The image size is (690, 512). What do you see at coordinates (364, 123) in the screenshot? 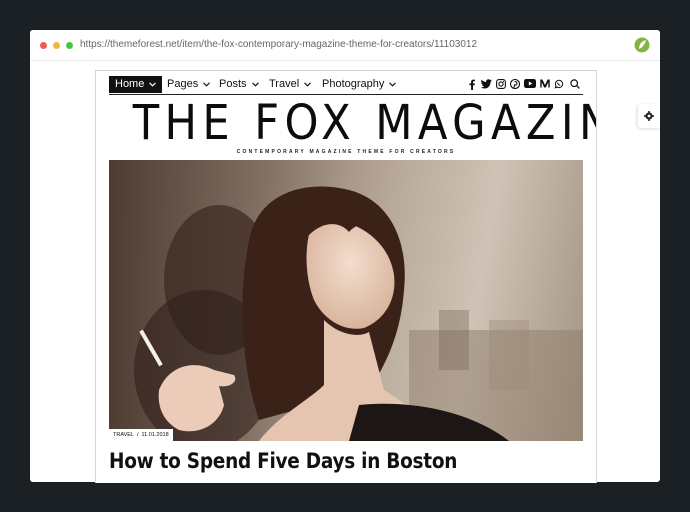
I see `site-logo-title: THE FOX MAGAZINE` at bounding box center [364, 123].